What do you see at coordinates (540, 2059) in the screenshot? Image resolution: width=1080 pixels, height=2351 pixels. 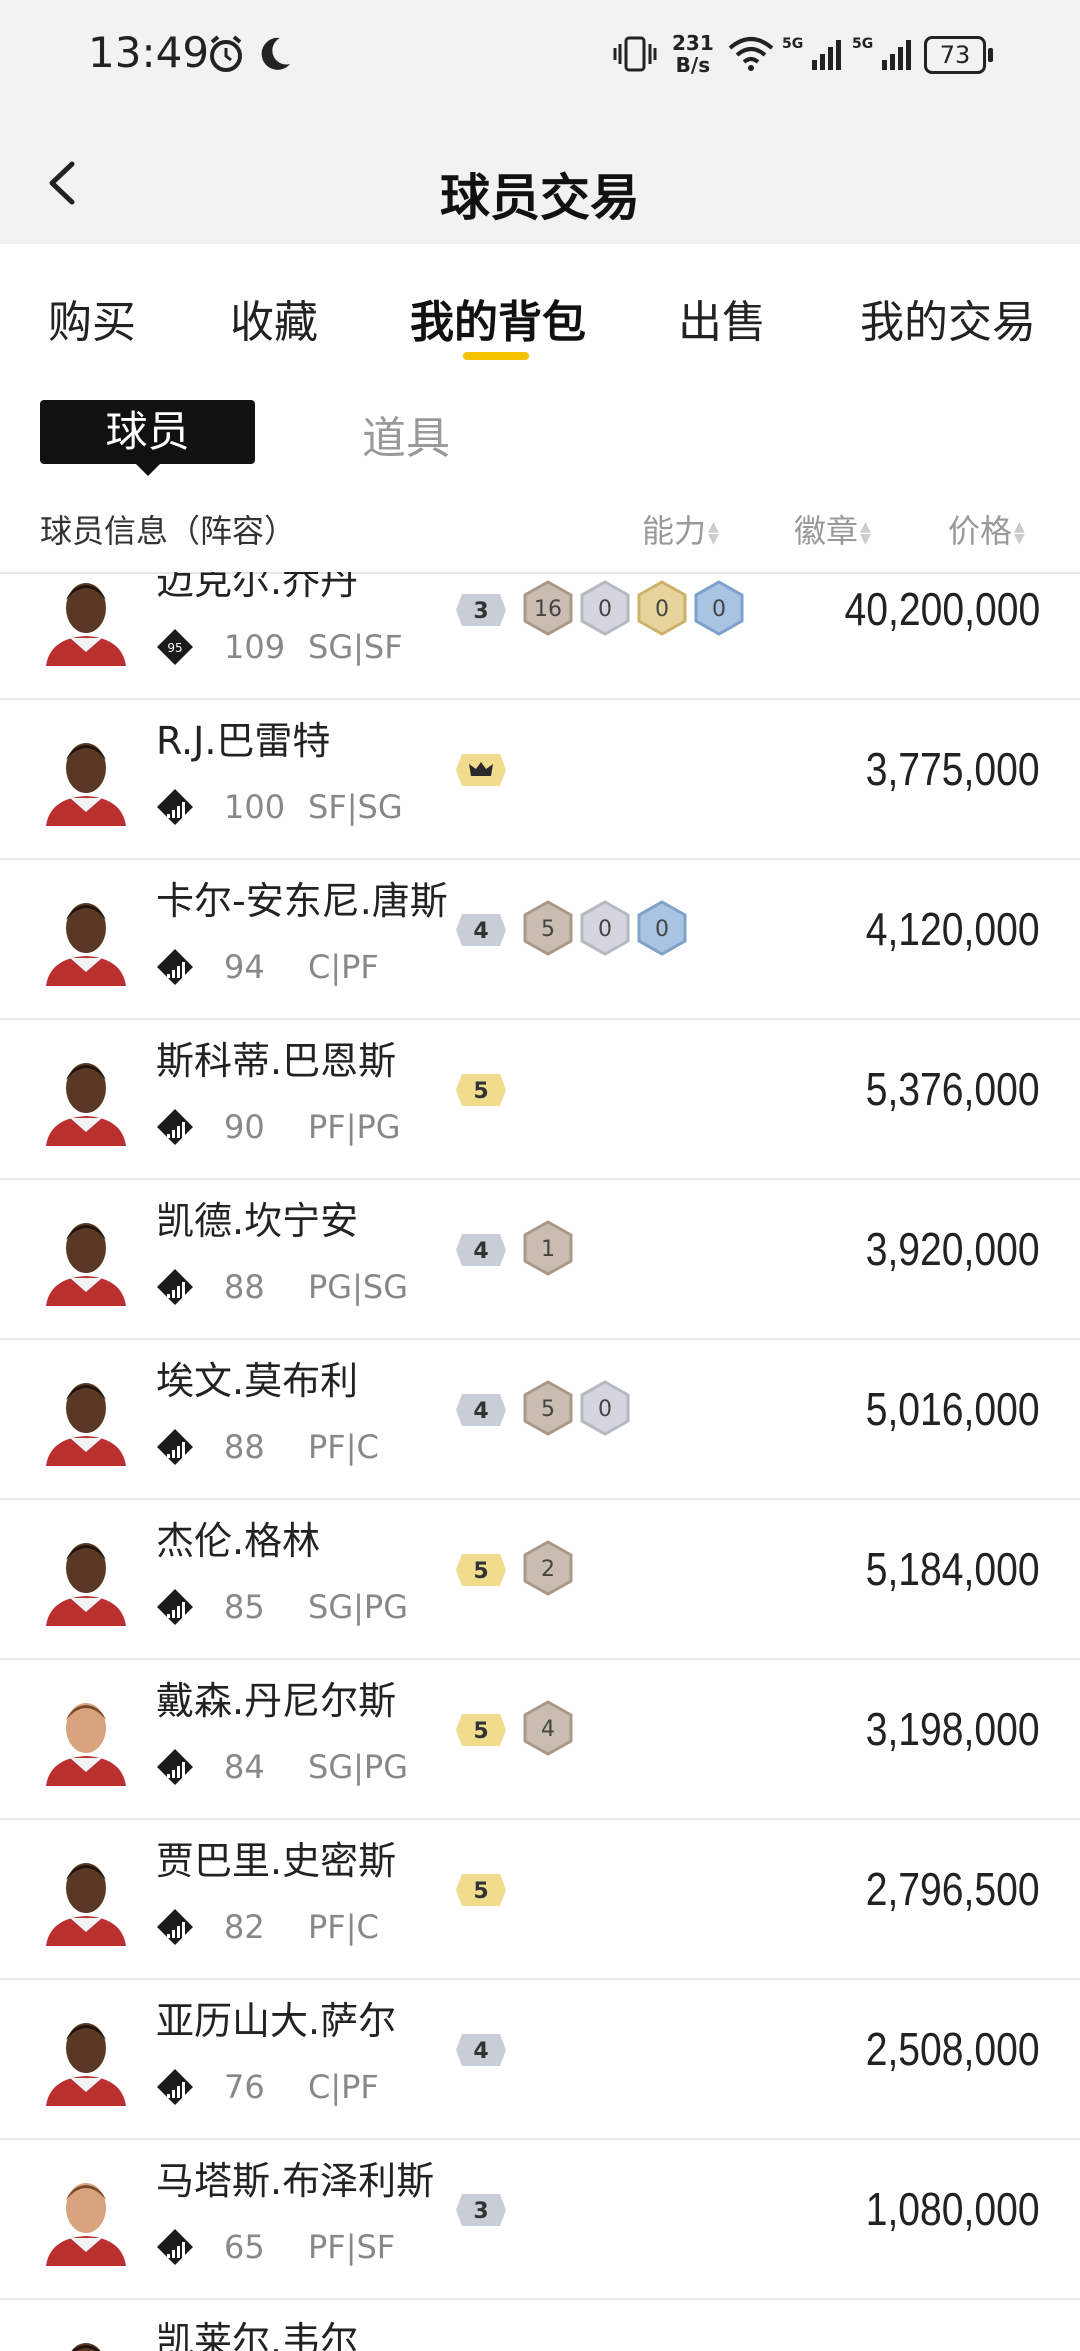 I see `player-row: 亚历山大.萨尔 76 C|PF 4 2,508,000` at bounding box center [540, 2059].